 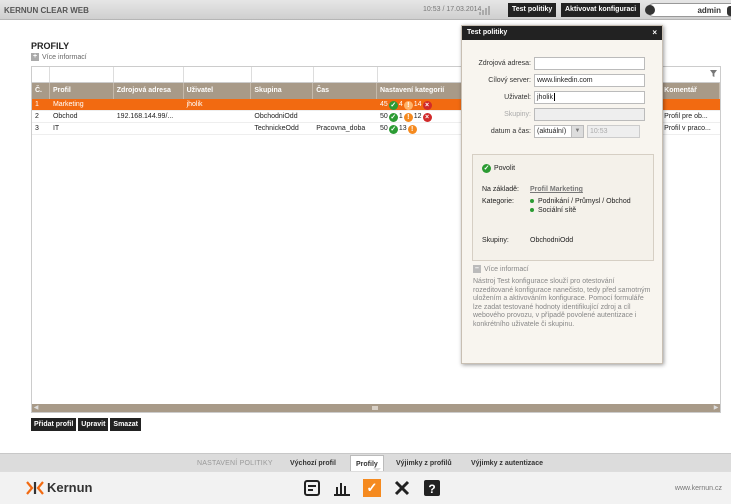 What do you see at coordinates (59, 57) in the screenshot?
I see `more-info-toggle: + Více informací` at bounding box center [59, 57].